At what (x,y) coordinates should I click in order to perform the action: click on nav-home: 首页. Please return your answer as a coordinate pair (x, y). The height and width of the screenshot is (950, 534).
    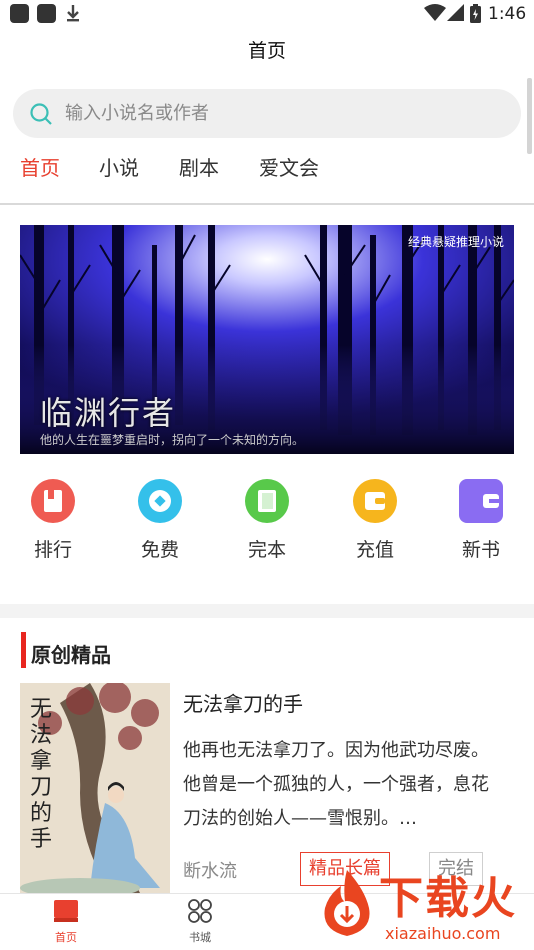
    Looking at the image, I should click on (66, 922).